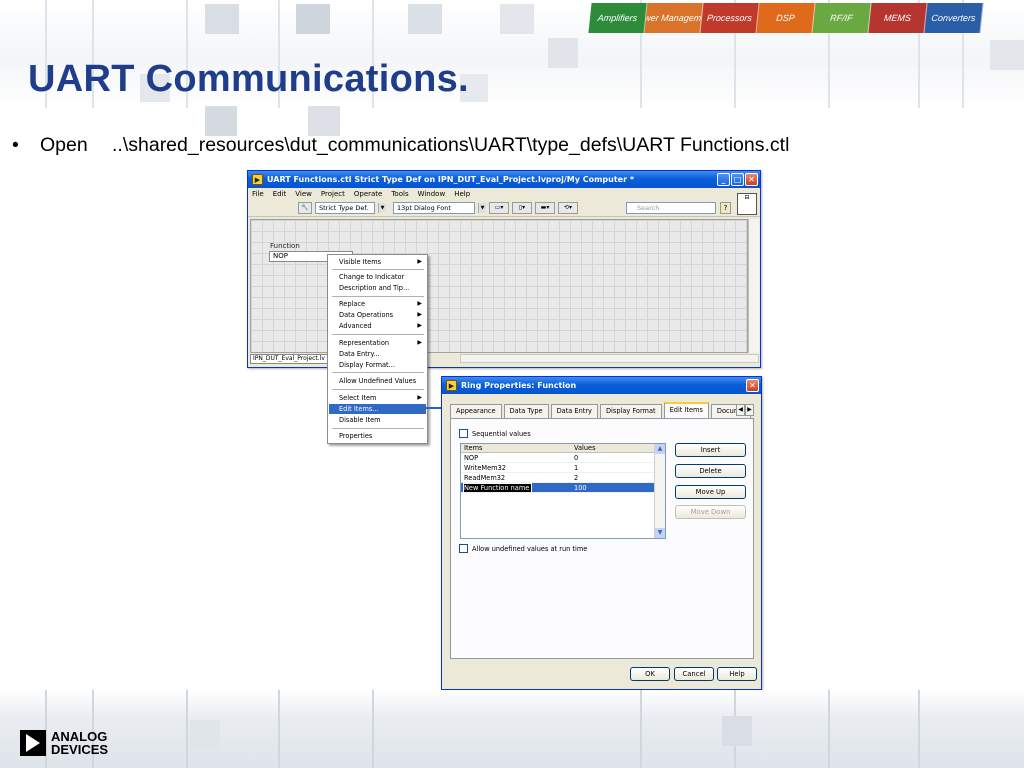 This screenshot has height=768, width=1024. I want to click on menu-tools: Tools, so click(399, 194).